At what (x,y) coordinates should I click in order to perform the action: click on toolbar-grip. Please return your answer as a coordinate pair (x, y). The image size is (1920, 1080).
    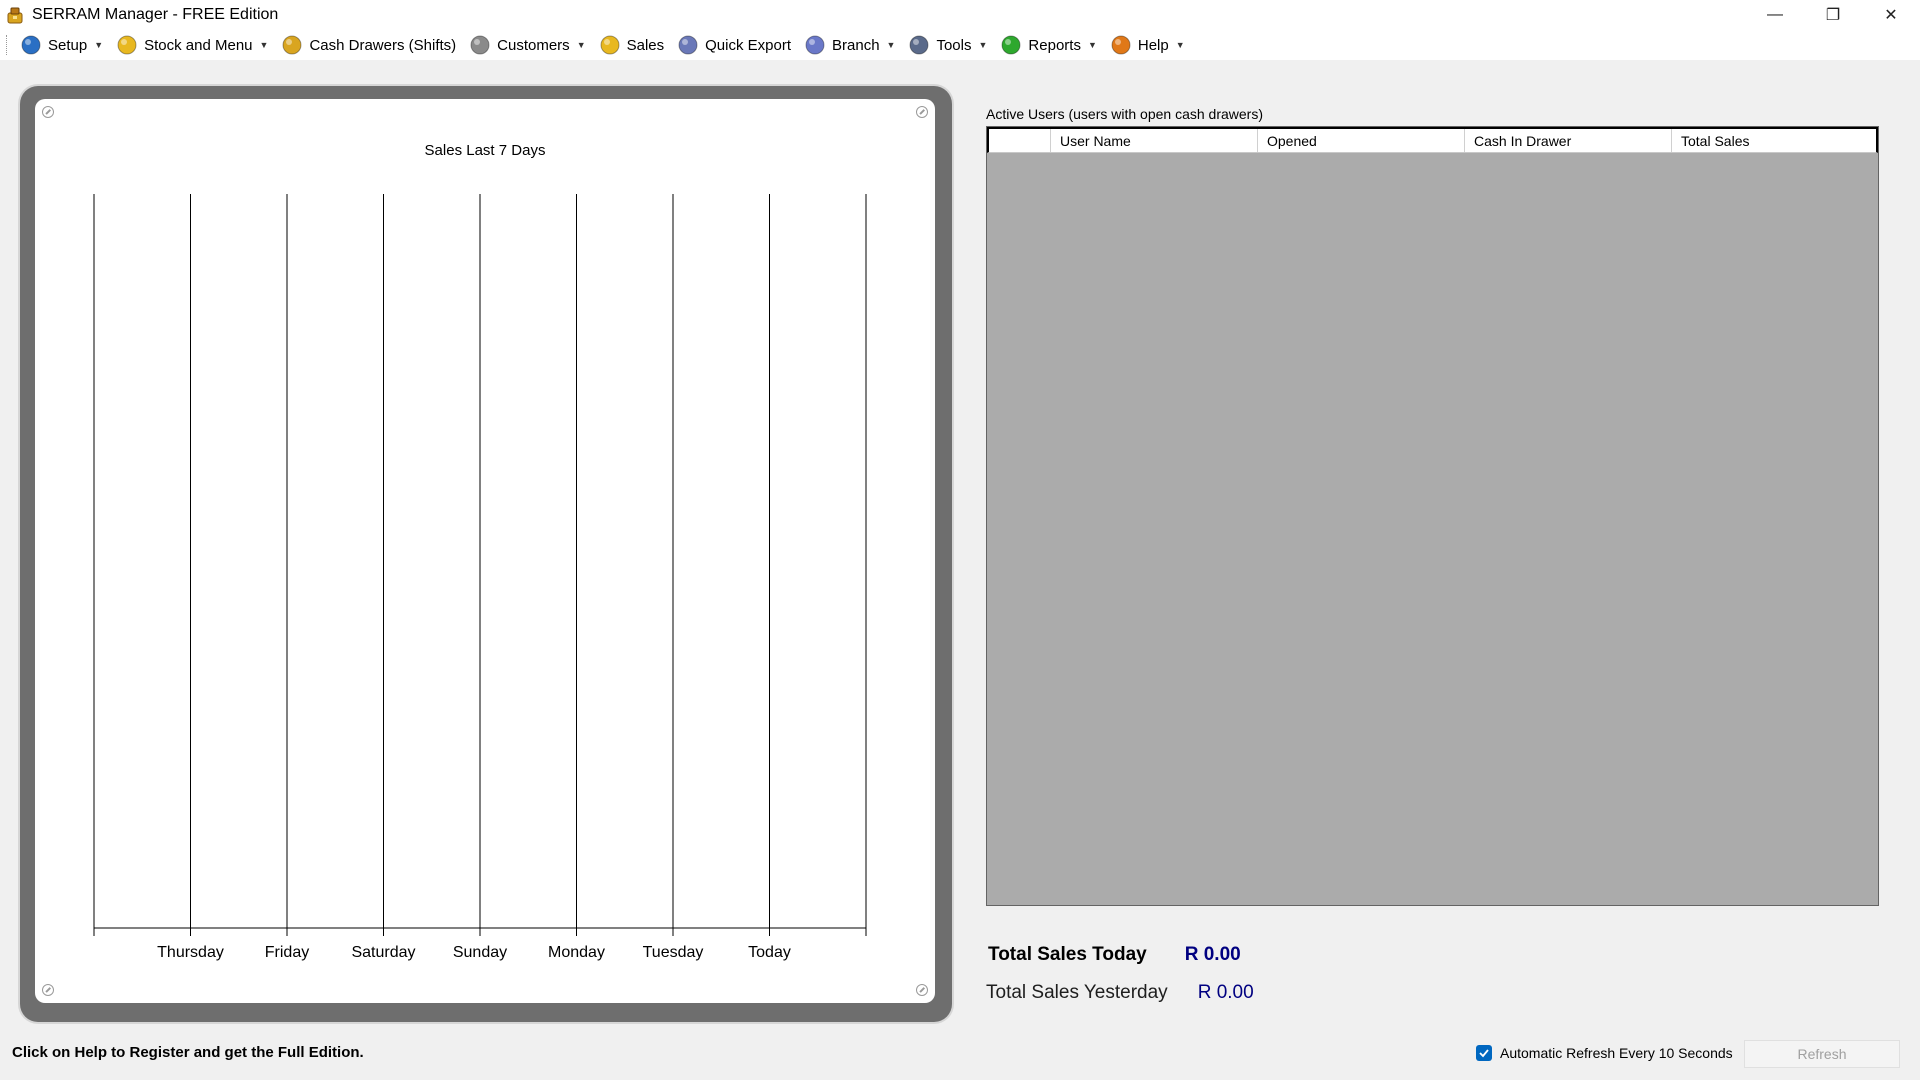
    Looking at the image, I should click on (7, 45).